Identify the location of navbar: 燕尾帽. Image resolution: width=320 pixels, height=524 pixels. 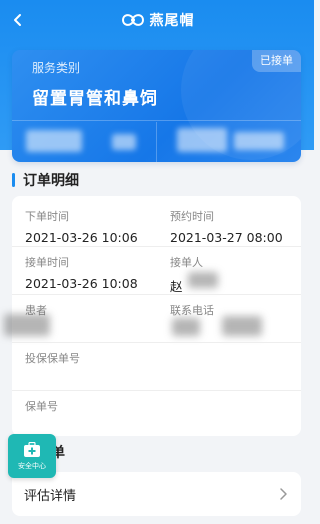
(157, 20).